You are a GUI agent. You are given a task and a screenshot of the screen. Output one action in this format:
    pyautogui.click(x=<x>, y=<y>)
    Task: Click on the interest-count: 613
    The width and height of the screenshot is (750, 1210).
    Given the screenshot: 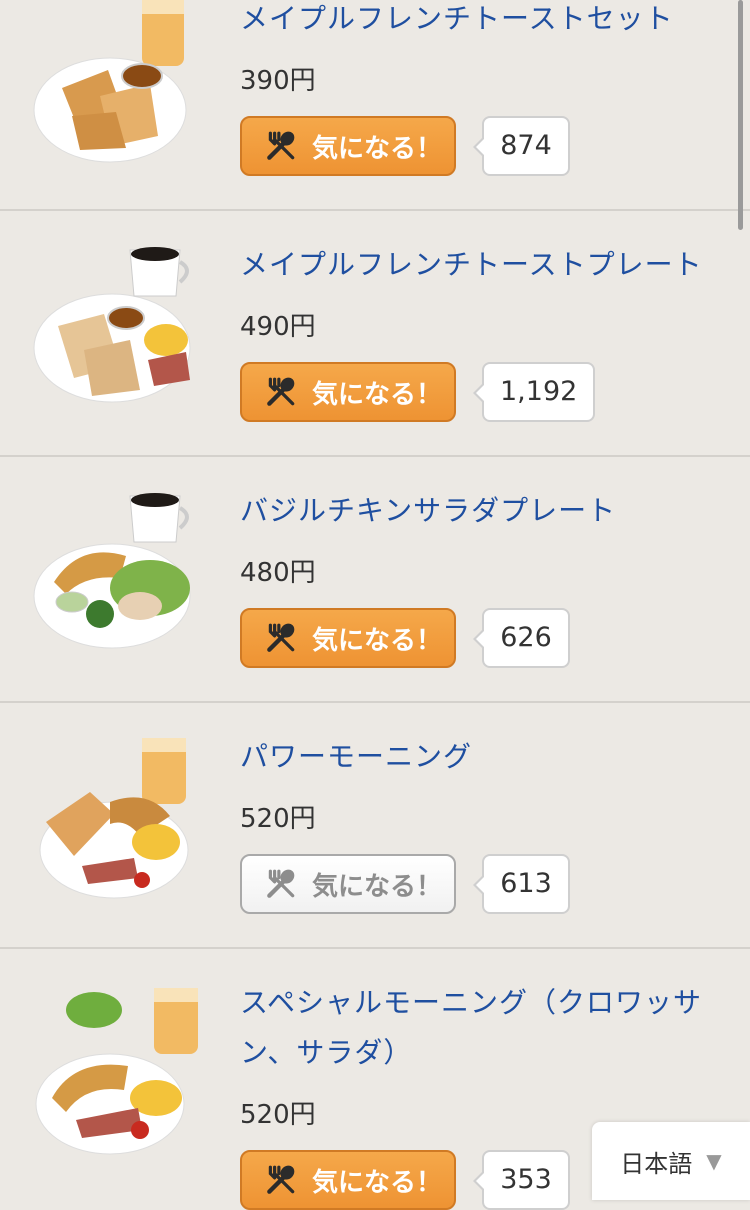 What is the action you would take?
    pyautogui.click(x=521, y=884)
    